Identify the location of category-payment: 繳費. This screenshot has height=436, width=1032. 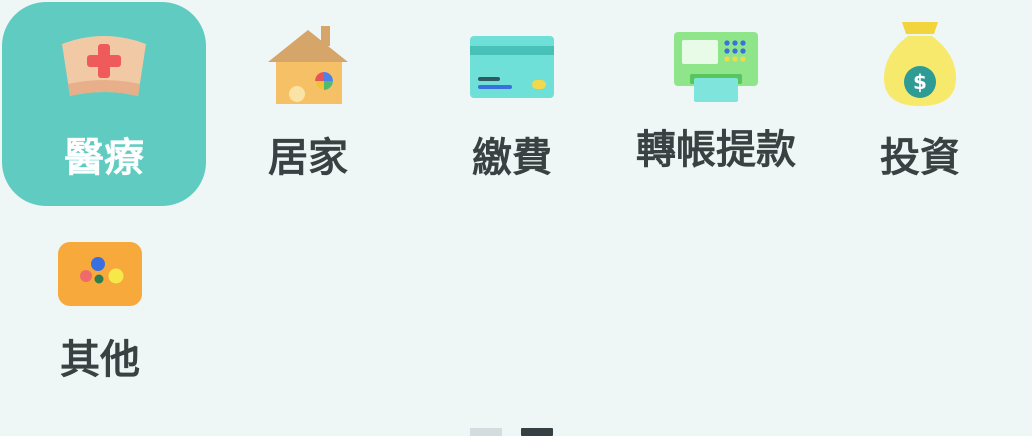
(512, 104).